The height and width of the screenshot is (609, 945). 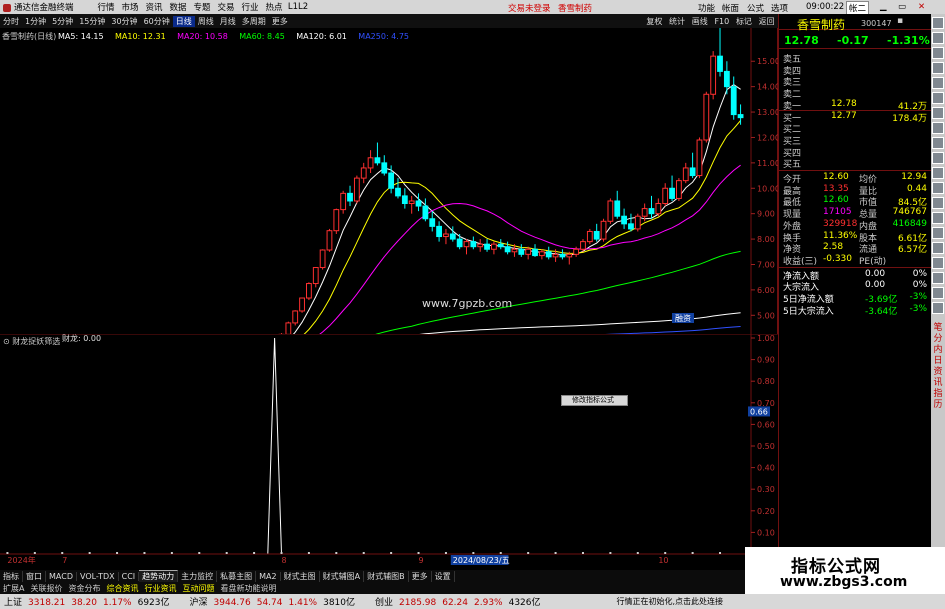 What do you see at coordinates (342, 576) in the screenshot?
I see `tab-sub-a: 财式辅图A` at bounding box center [342, 576].